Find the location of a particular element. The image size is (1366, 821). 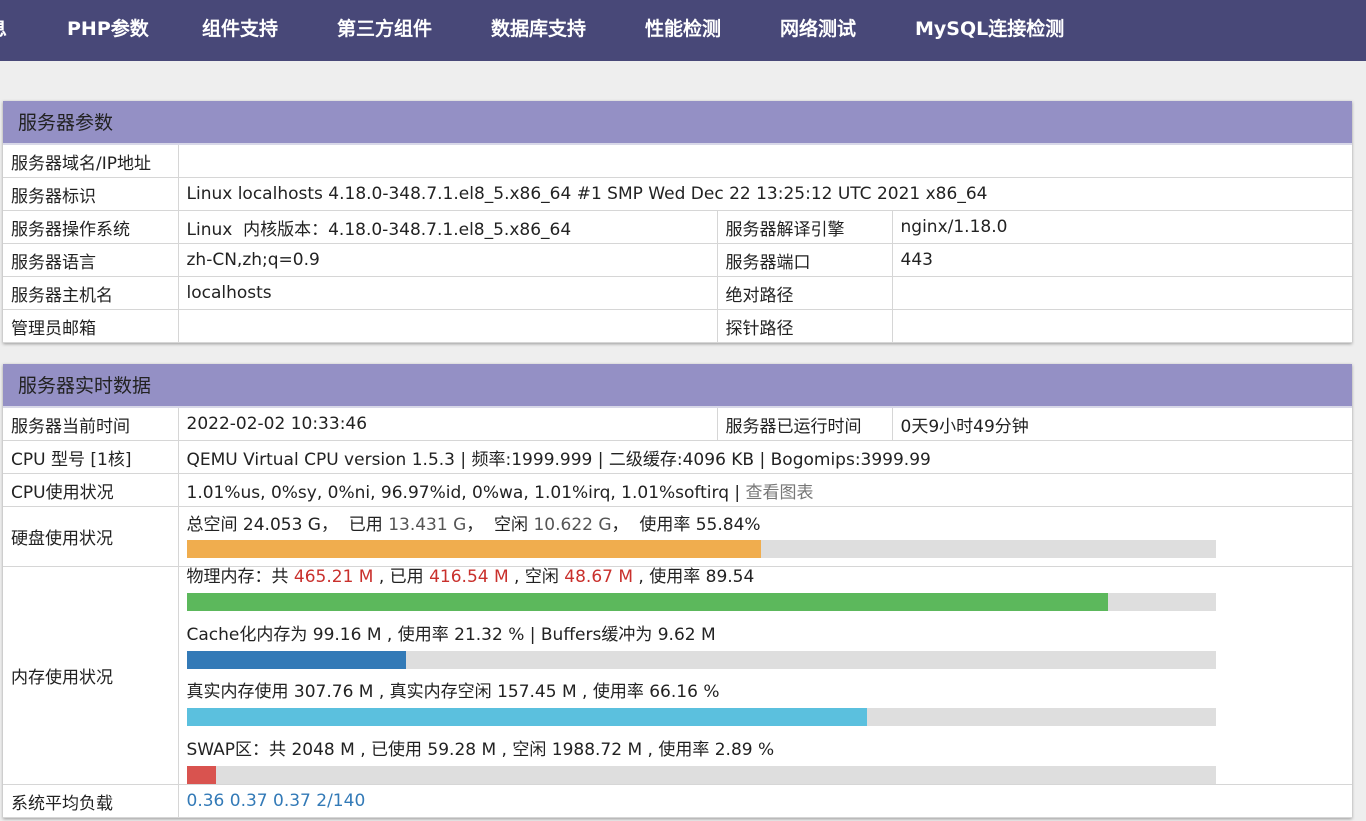

swap-bar is located at coordinates (701, 775).